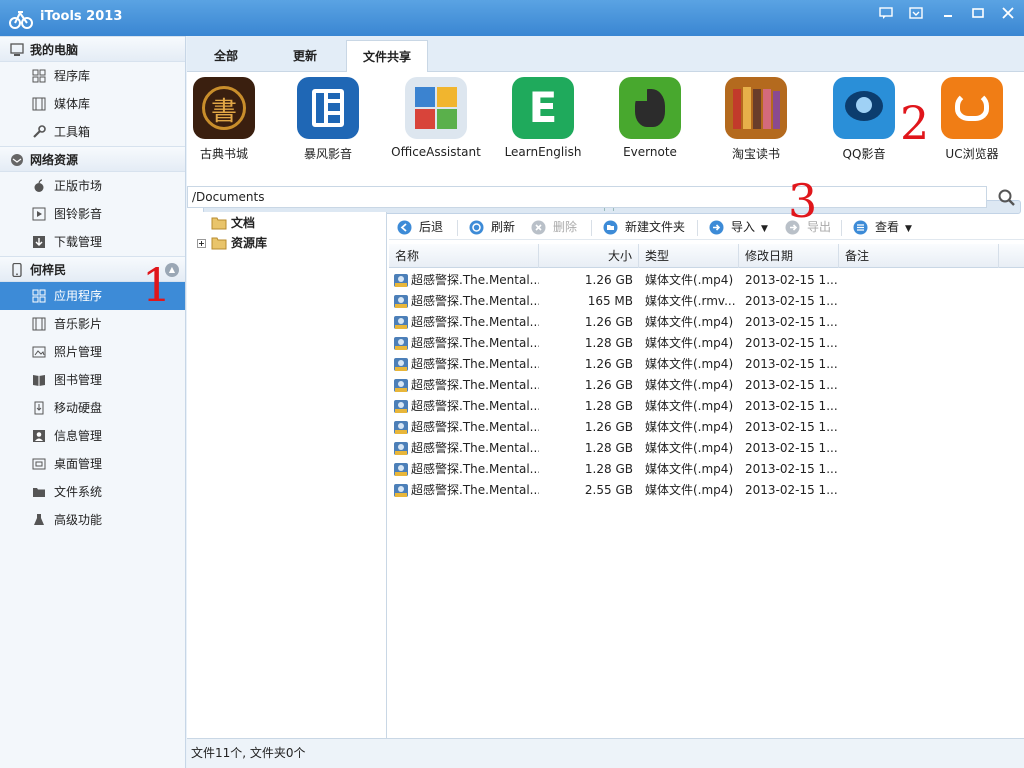  I want to click on sidebar-item-downloads: 下载管理, so click(92, 242).